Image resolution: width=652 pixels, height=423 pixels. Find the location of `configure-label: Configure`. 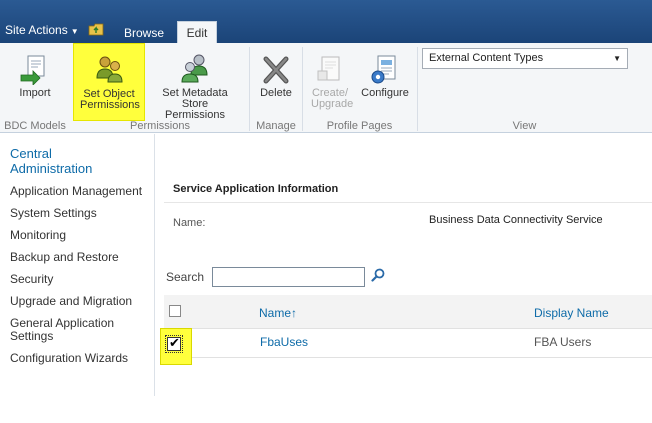

configure-label: Configure is located at coordinates (385, 93).